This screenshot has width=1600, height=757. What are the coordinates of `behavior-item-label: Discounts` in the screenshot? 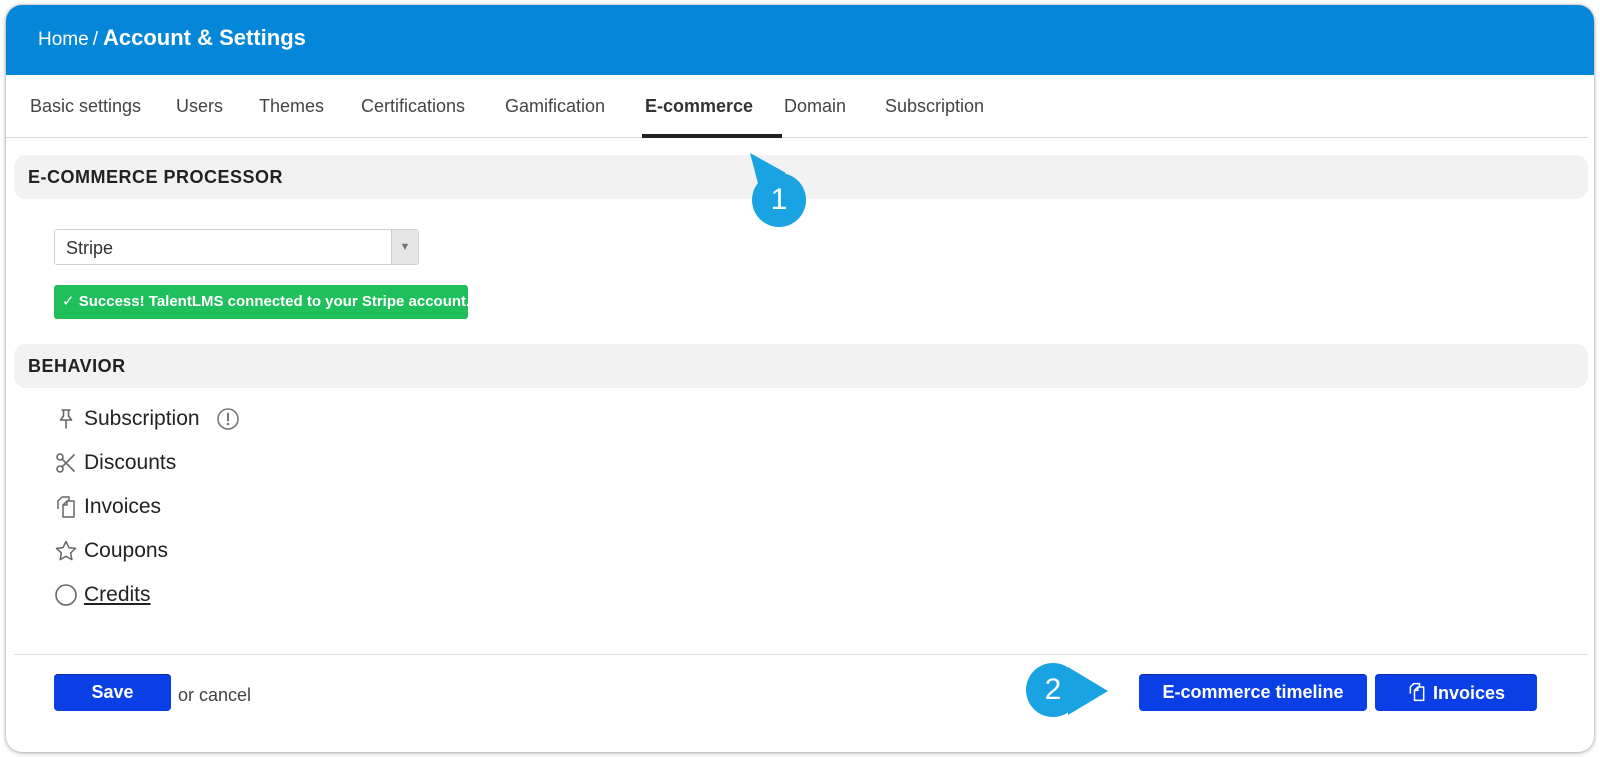 It's located at (130, 462).